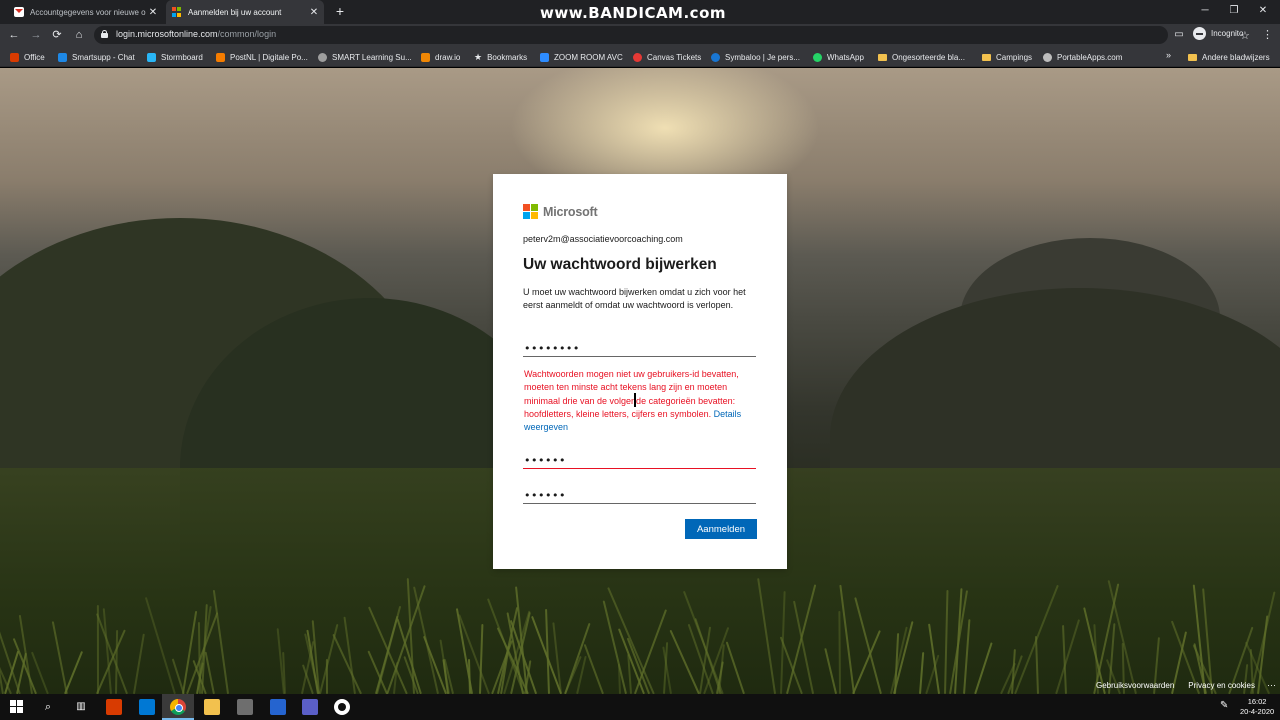  What do you see at coordinates (14, 57) in the screenshot?
I see `office-icon` at bounding box center [14, 57].